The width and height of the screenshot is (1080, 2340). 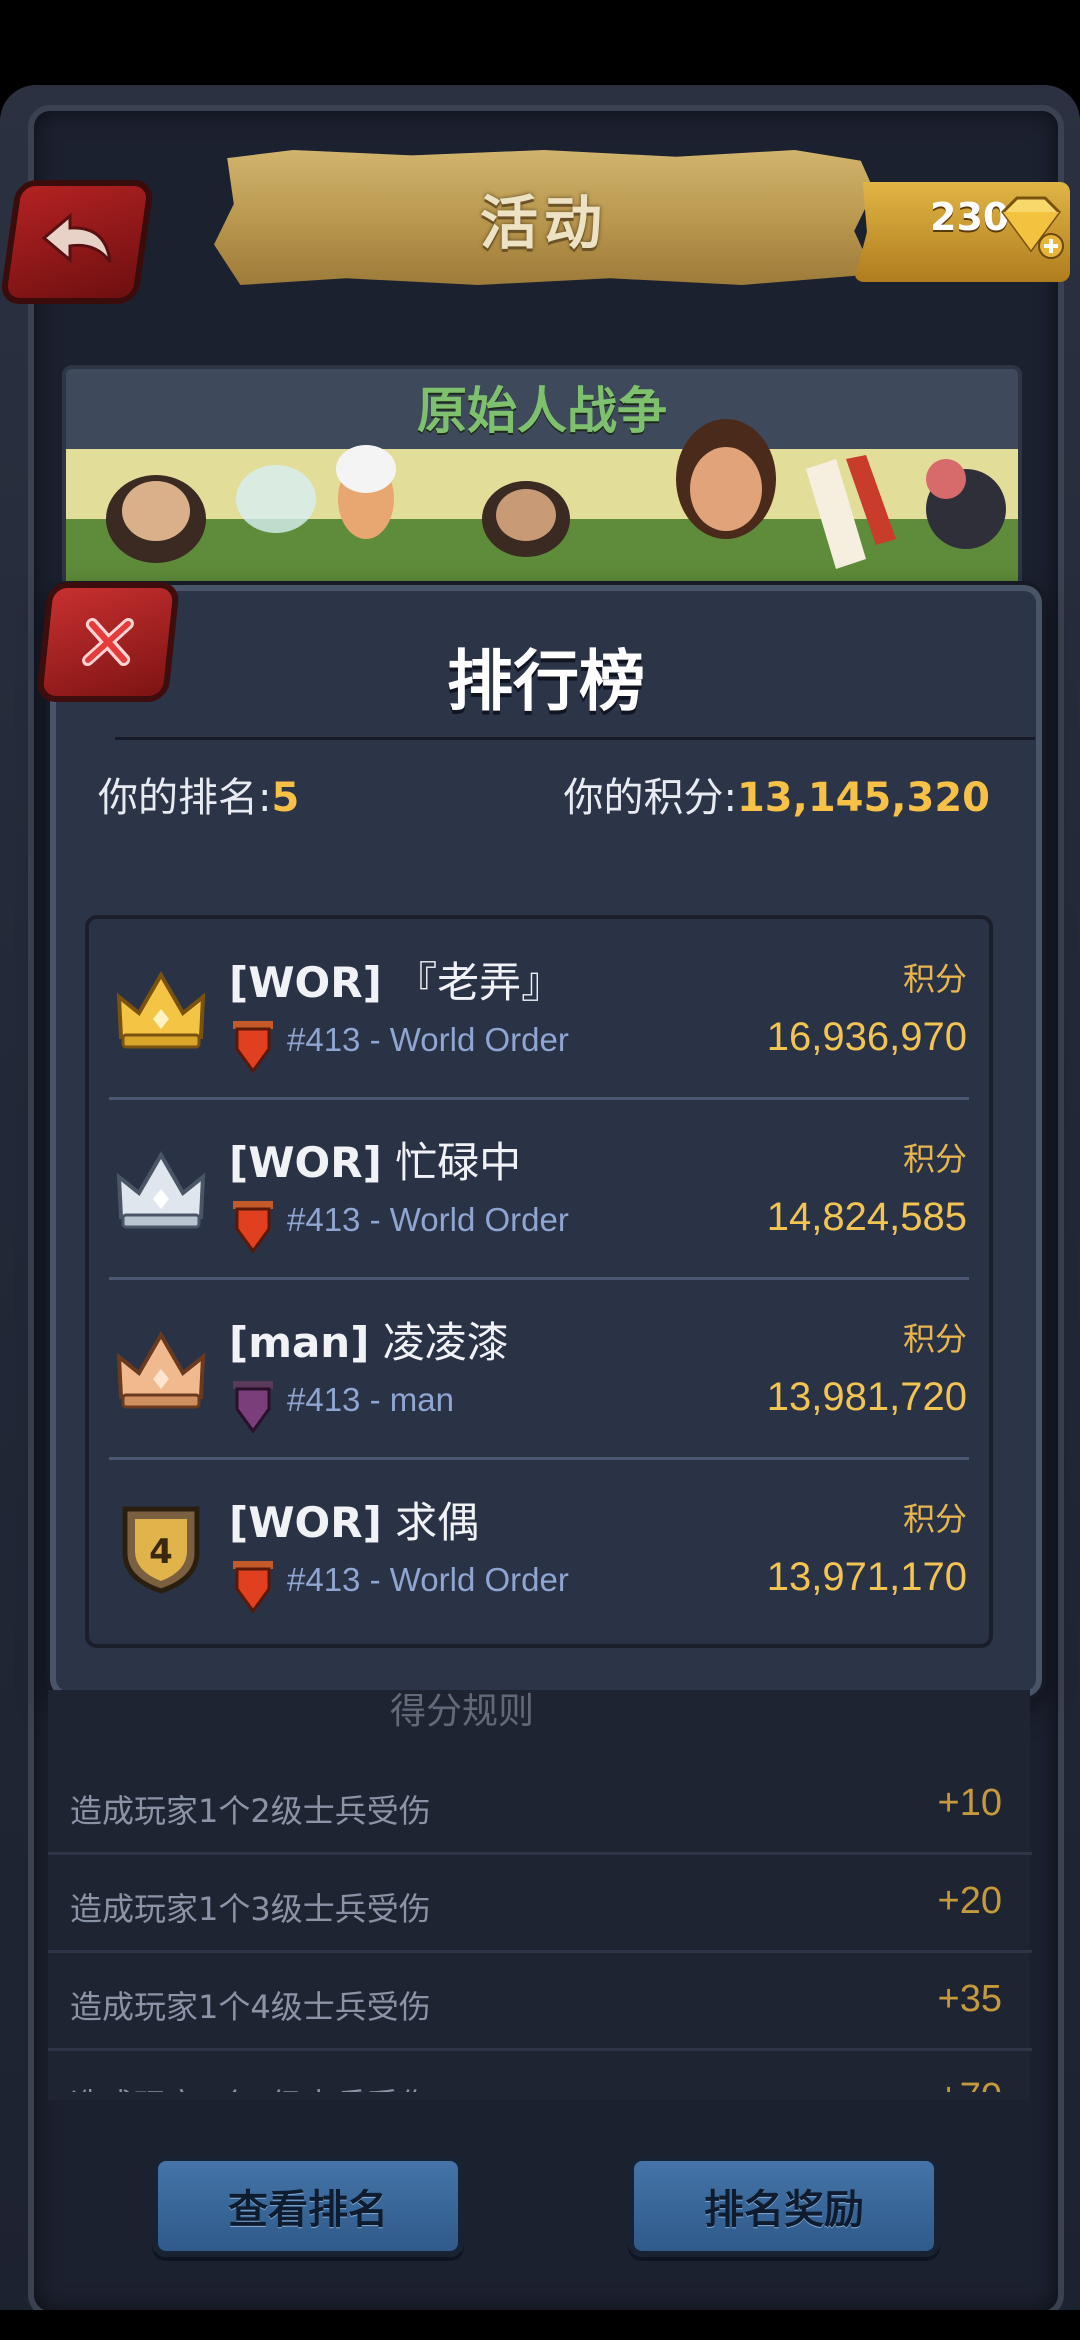 I want to click on player-name: [WOR] 『老弄』, so click(x=396, y=979).